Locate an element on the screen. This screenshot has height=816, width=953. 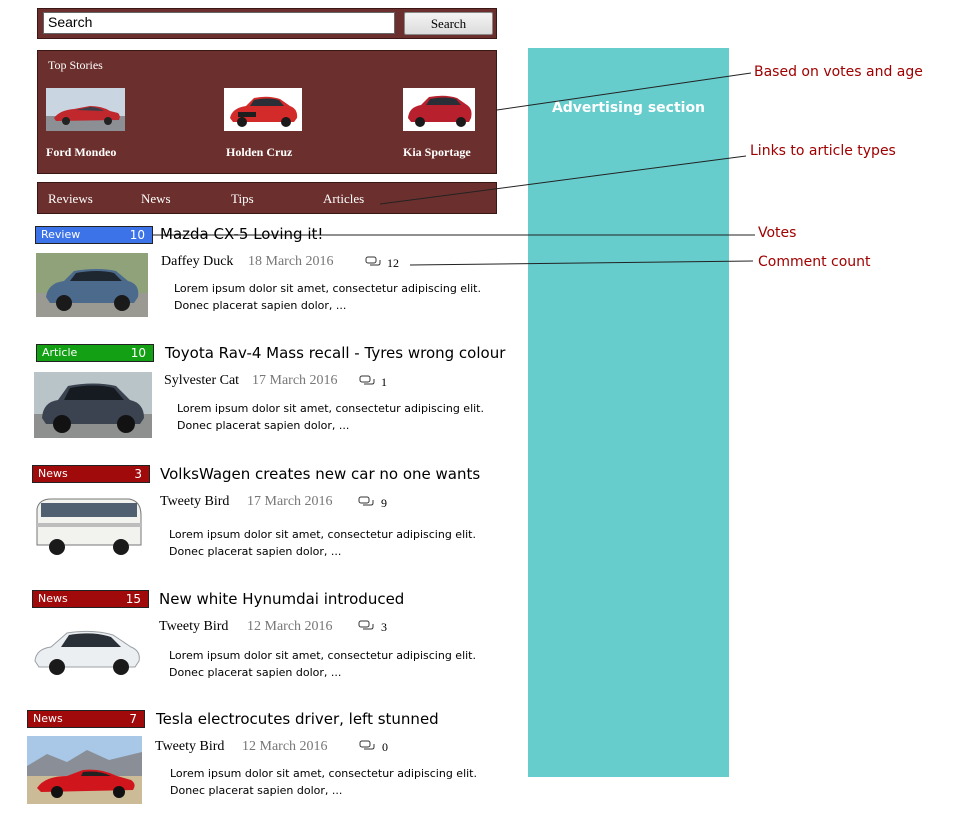
article-author: Daffey Duck is located at coordinates (197, 262).